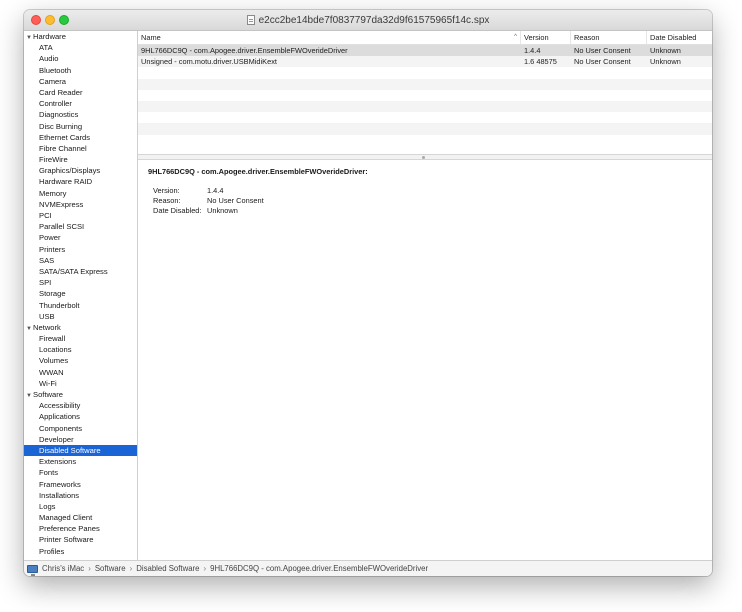 This screenshot has height=612, width=742. I want to click on sidebar-item-audio: Audio, so click(80, 58).